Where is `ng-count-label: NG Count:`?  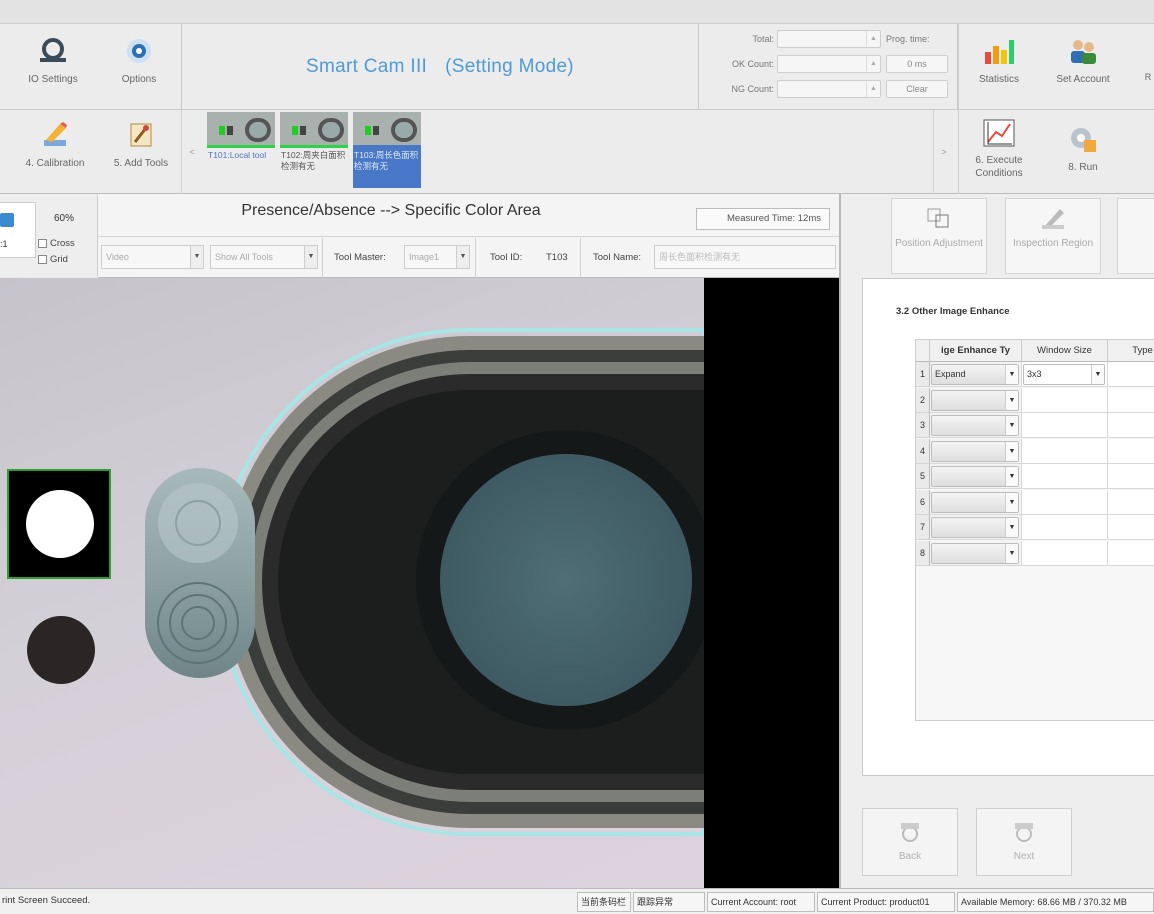
ng-count-label: NG Count: is located at coordinates (752, 89).